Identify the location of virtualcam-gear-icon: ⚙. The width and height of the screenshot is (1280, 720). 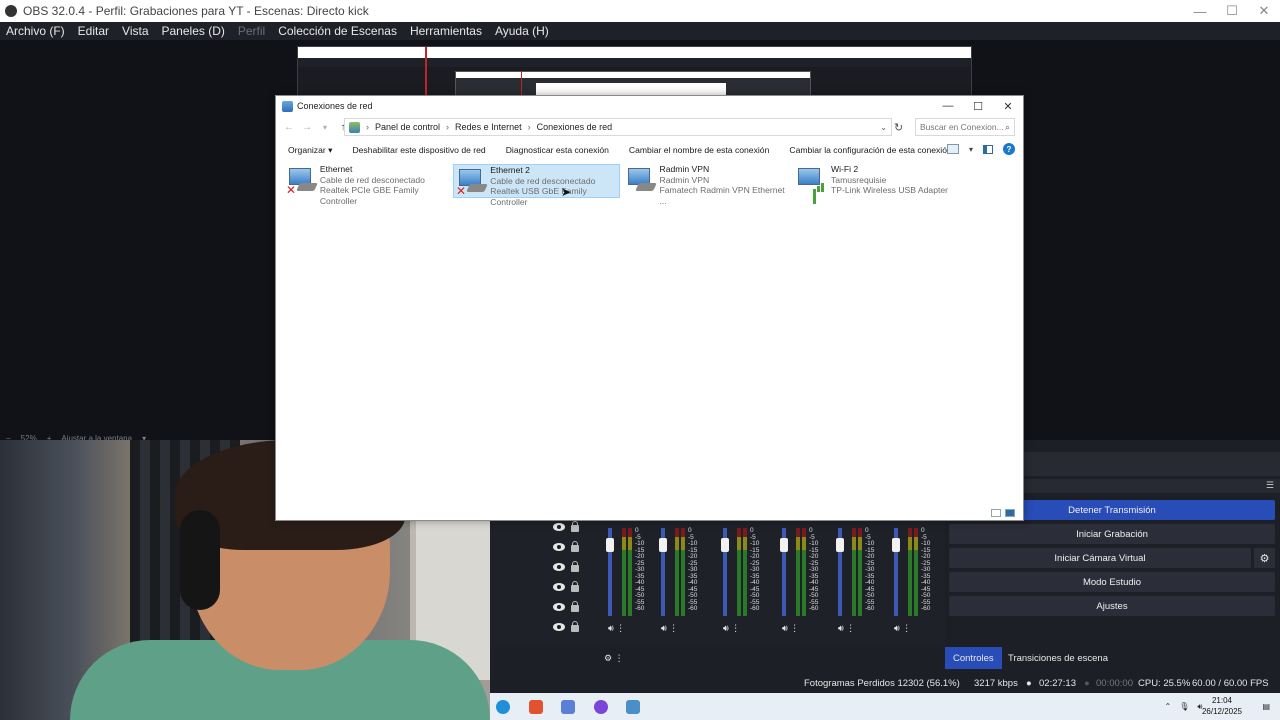
(1264, 558).